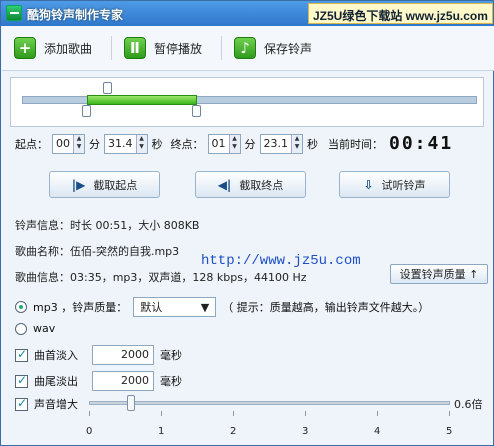 The image size is (494, 446). I want to click on preview-label: 试听铃声, so click(403, 185).